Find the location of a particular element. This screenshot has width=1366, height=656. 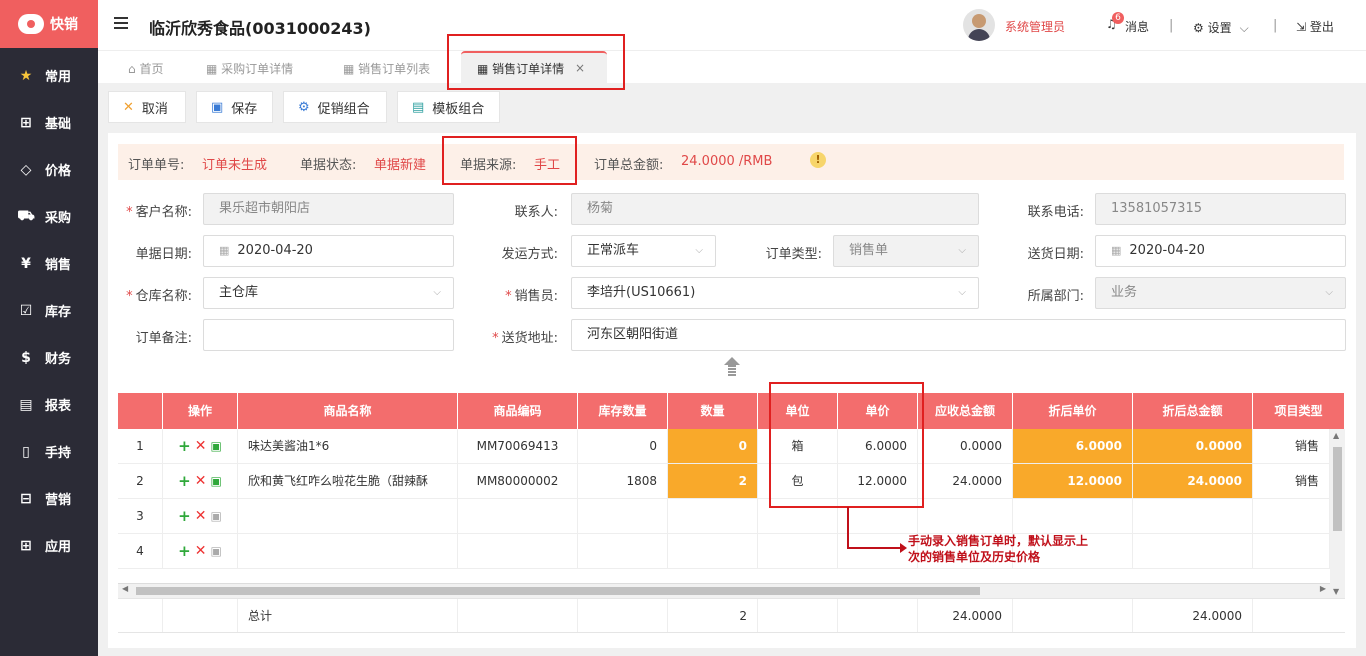

tab-home: ⌂ 首页 is located at coordinates (145, 68).